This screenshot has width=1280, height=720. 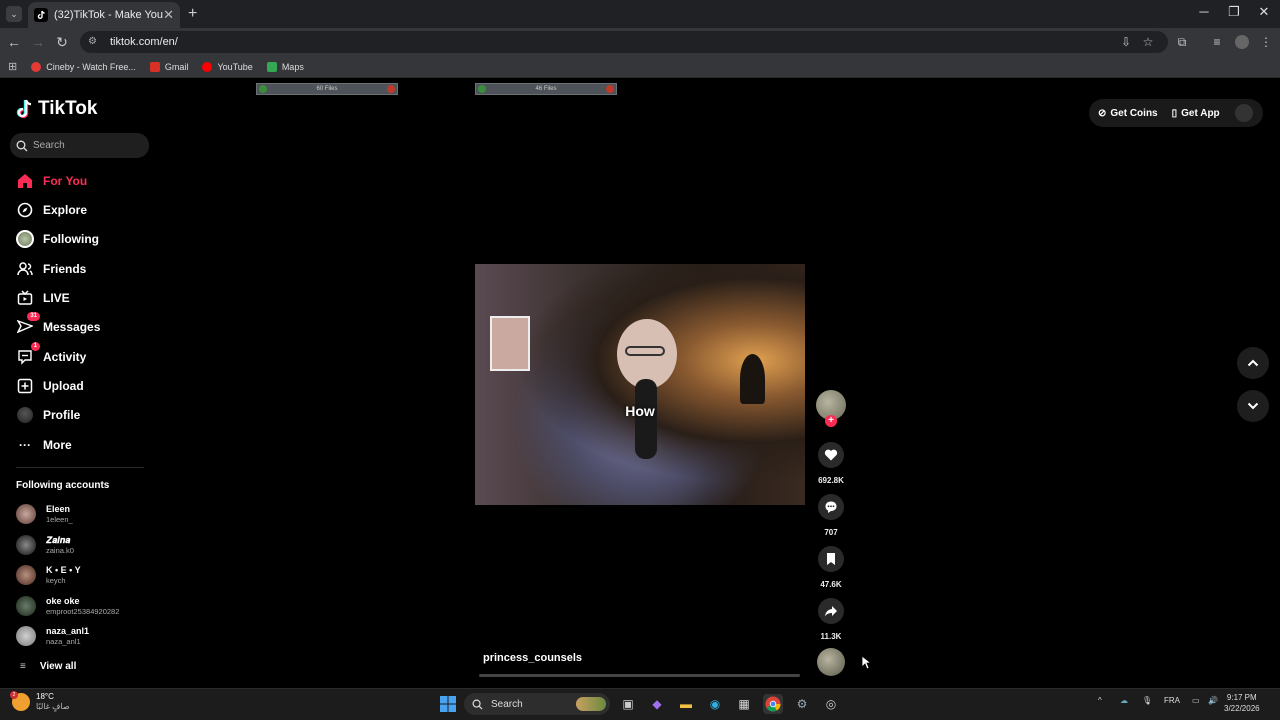 I want to click on account-item: naza_anl1 naza_anl1, so click(x=52, y=636).